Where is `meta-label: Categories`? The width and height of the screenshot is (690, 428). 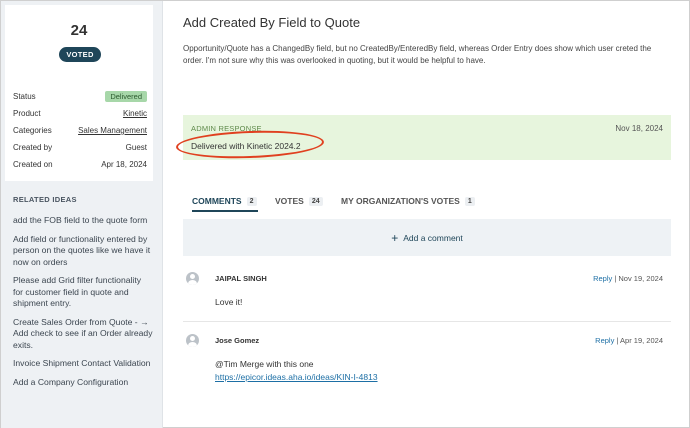 meta-label: Categories is located at coordinates (32, 130).